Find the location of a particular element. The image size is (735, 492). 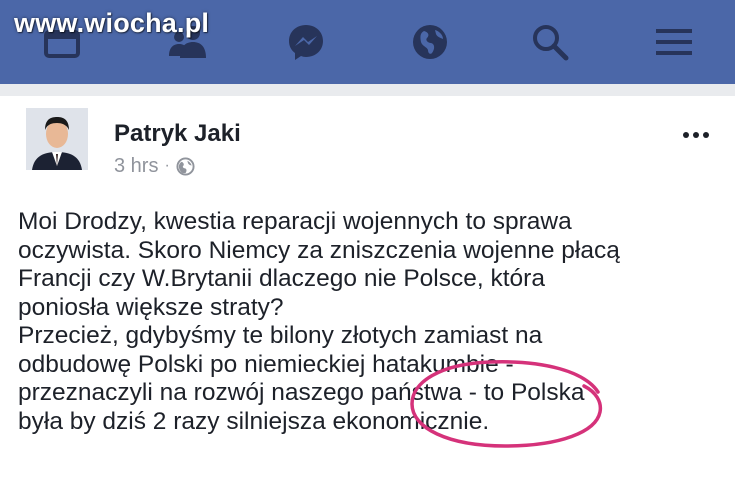

menu-icon is located at coordinates (674, 42).